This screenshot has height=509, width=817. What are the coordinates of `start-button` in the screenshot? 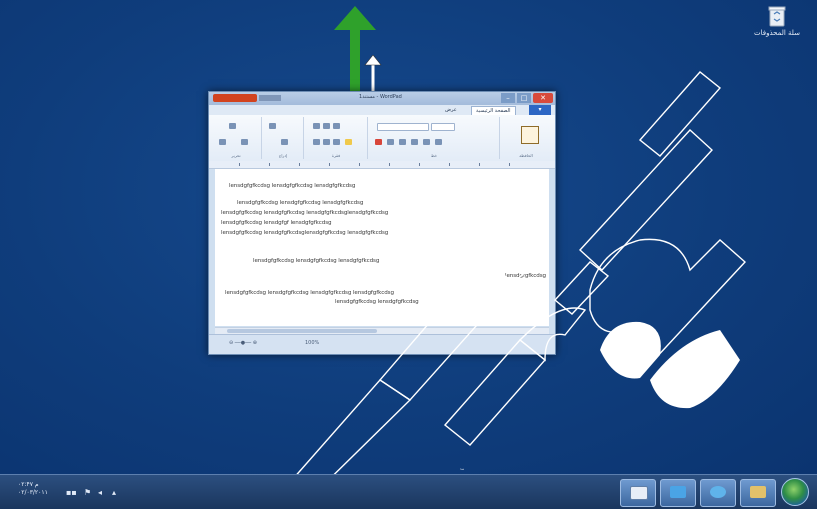 It's located at (795, 492).